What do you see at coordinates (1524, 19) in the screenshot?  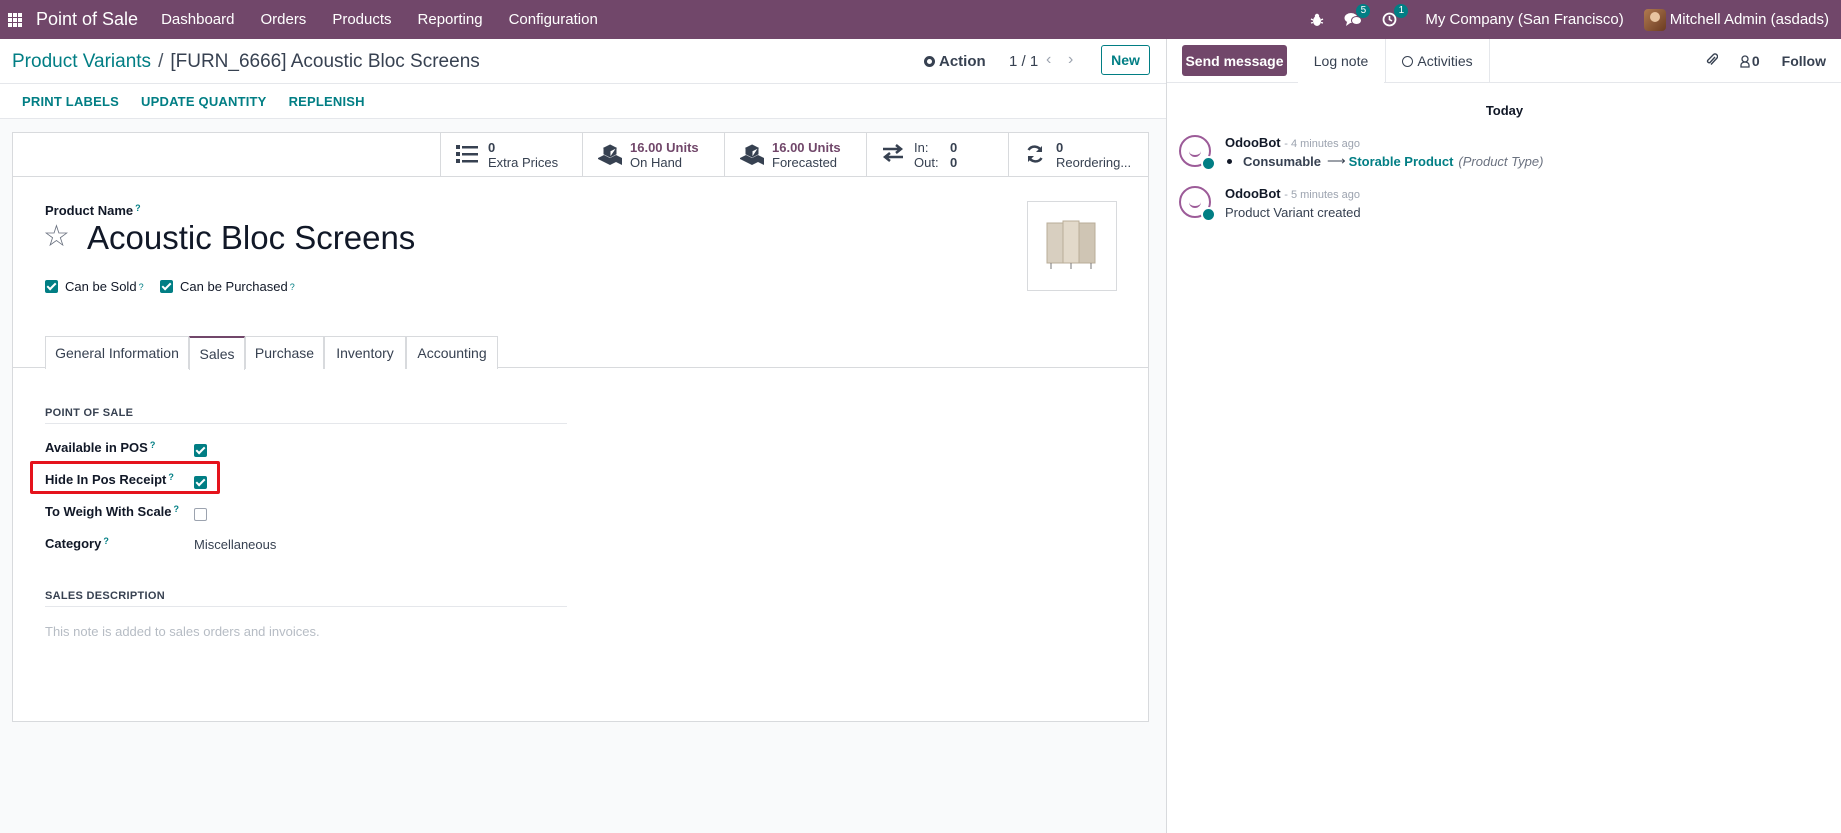 I see `company-switcher: My Company (San Francisco)` at bounding box center [1524, 19].